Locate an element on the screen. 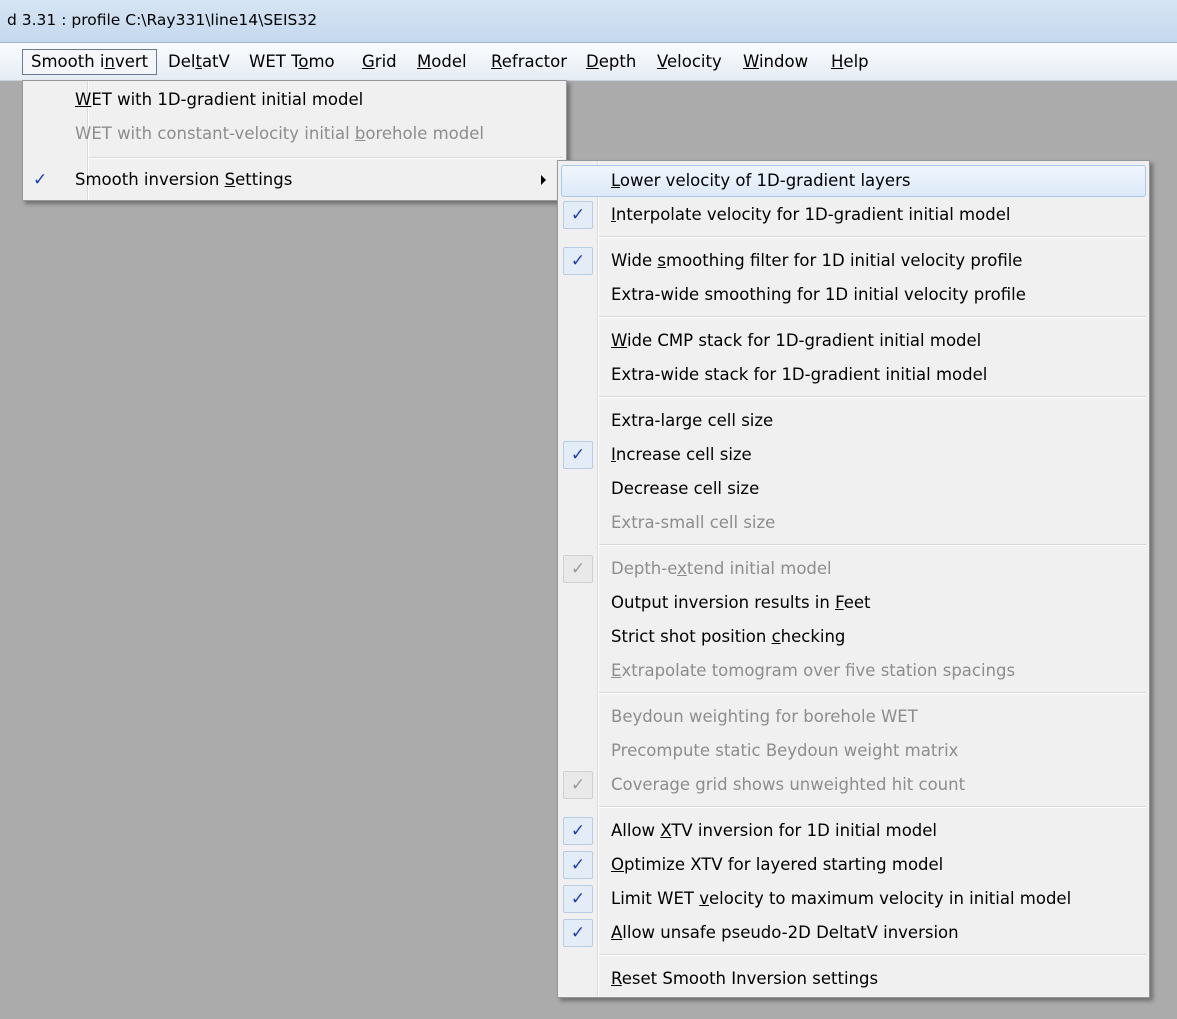 The image size is (1177, 1019). label-text: WET with constant-velocity initial is located at coordinates (215, 133).